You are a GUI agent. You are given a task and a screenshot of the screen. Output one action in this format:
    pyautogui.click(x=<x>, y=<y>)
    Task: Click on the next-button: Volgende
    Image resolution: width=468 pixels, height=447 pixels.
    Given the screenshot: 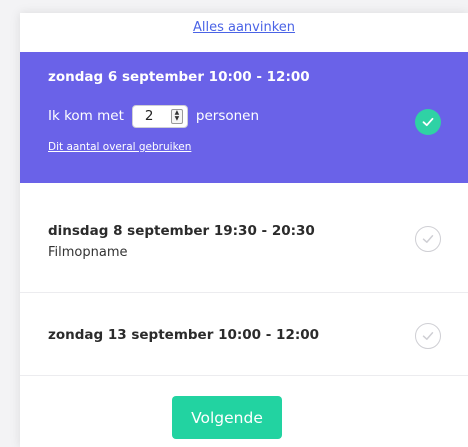 What is the action you would take?
    pyautogui.click(x=227, y=417)
    